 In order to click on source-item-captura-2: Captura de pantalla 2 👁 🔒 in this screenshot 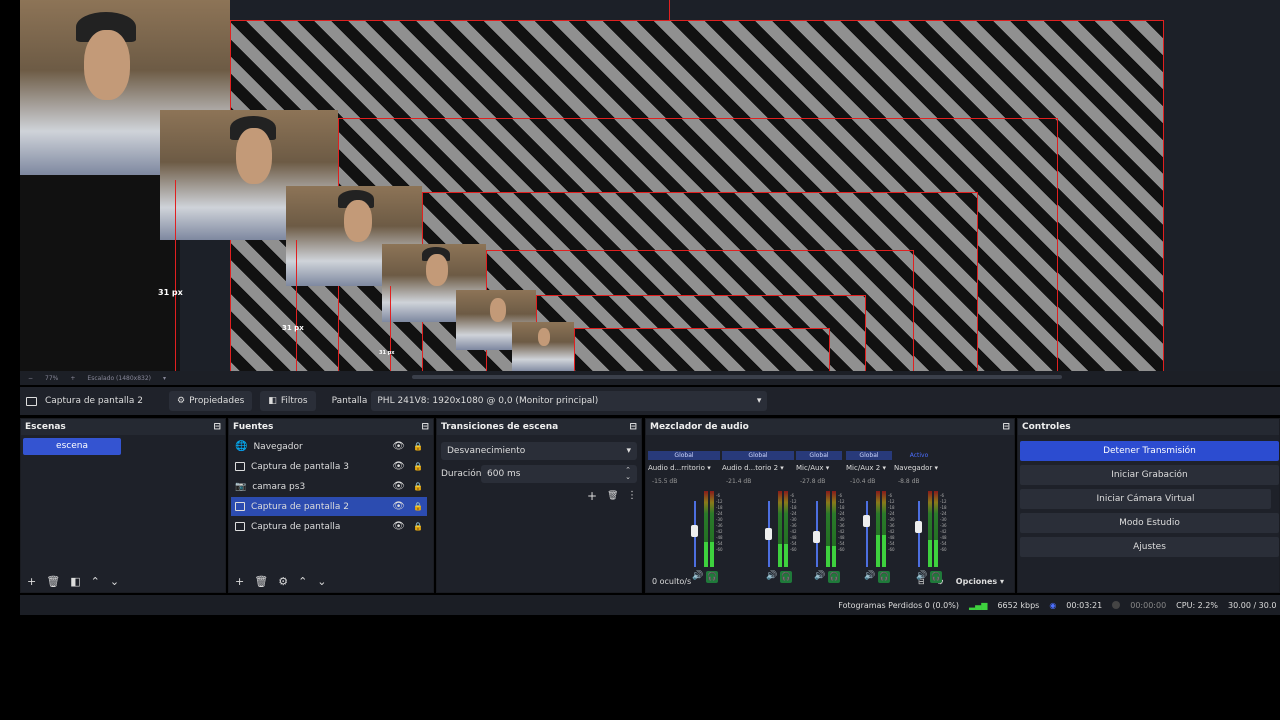, I will do `click(329, 506)`.